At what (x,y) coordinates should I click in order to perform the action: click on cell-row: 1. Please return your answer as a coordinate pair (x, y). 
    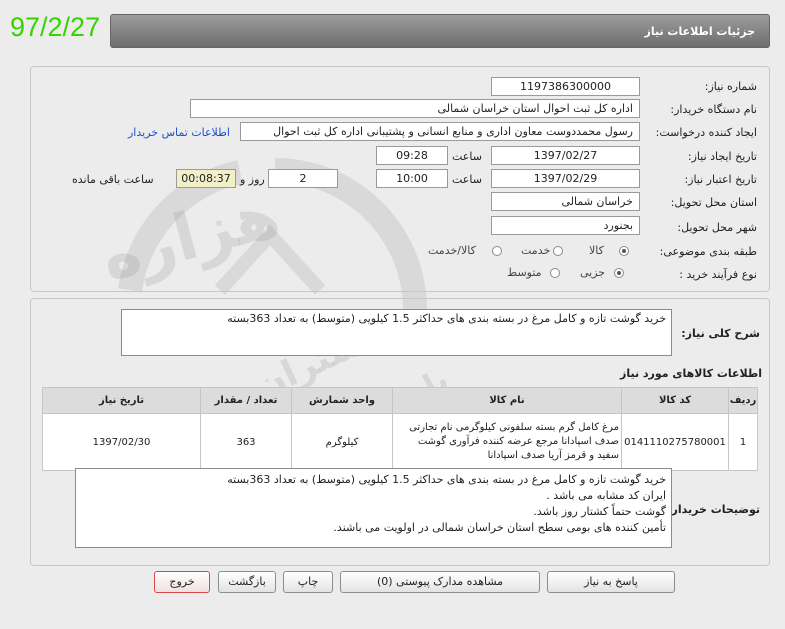
    Looking at the image, I should click on (743, 442).